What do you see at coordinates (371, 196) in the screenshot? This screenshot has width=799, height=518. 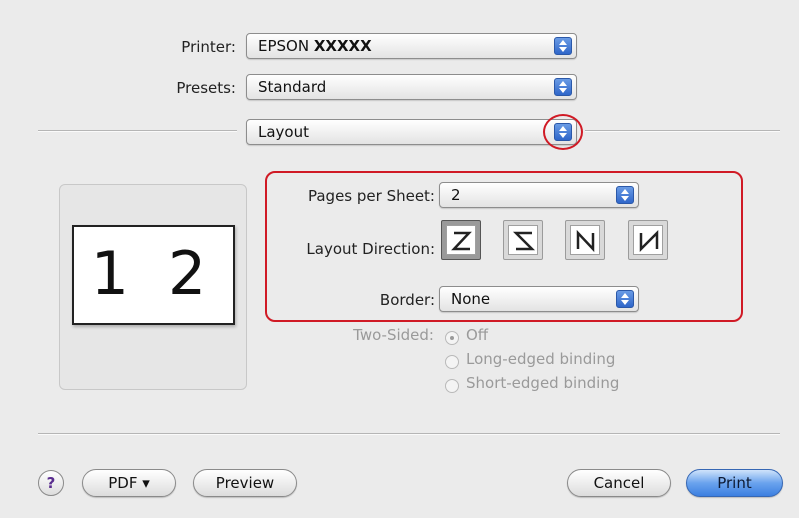 I see `pages-per-sheet-label: Pages per Sheet:` at bounding box center [371, 196].